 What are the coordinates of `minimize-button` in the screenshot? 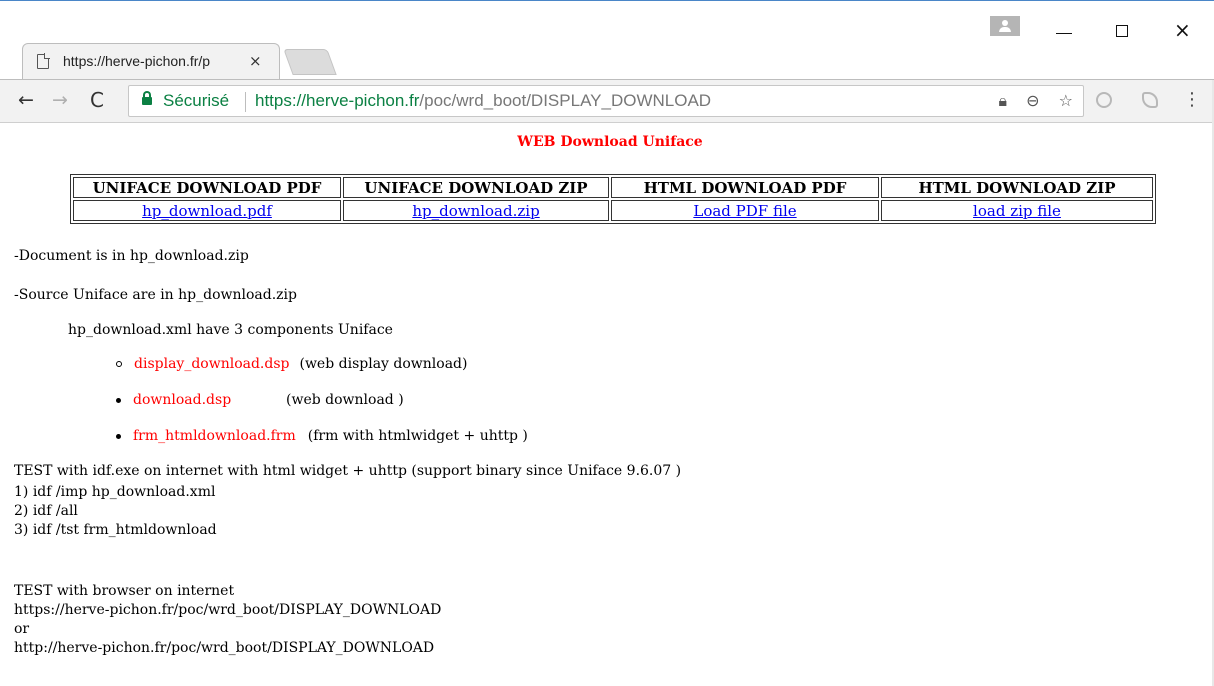 It's located at (1064, 33).